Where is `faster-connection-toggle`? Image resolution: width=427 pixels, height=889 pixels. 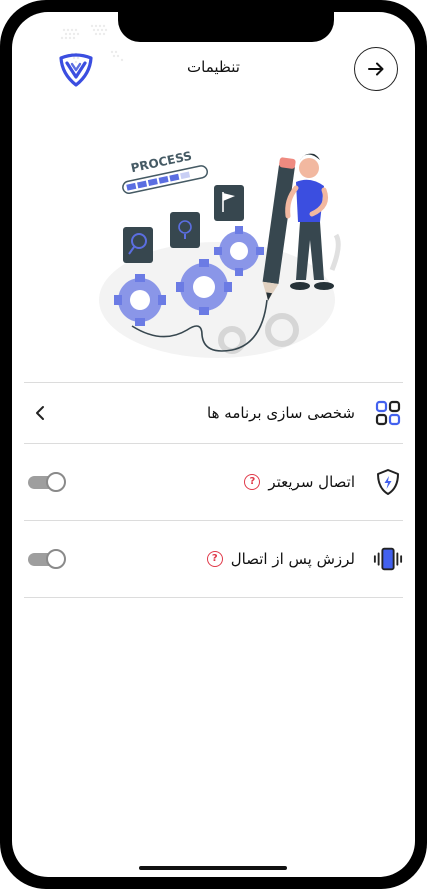
faster-connection-toggle is located at coordinates (47, 482).